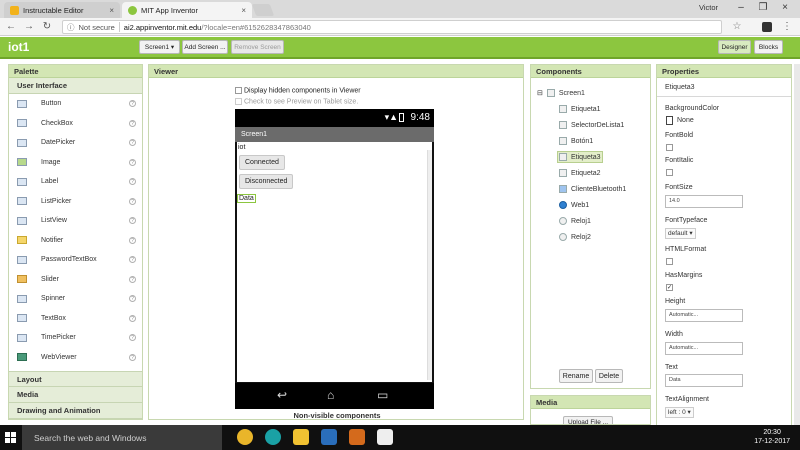 The width and height of the screenshot is (800, 450). I want to click on tree-item-web1: Web1, so click(574, 205).